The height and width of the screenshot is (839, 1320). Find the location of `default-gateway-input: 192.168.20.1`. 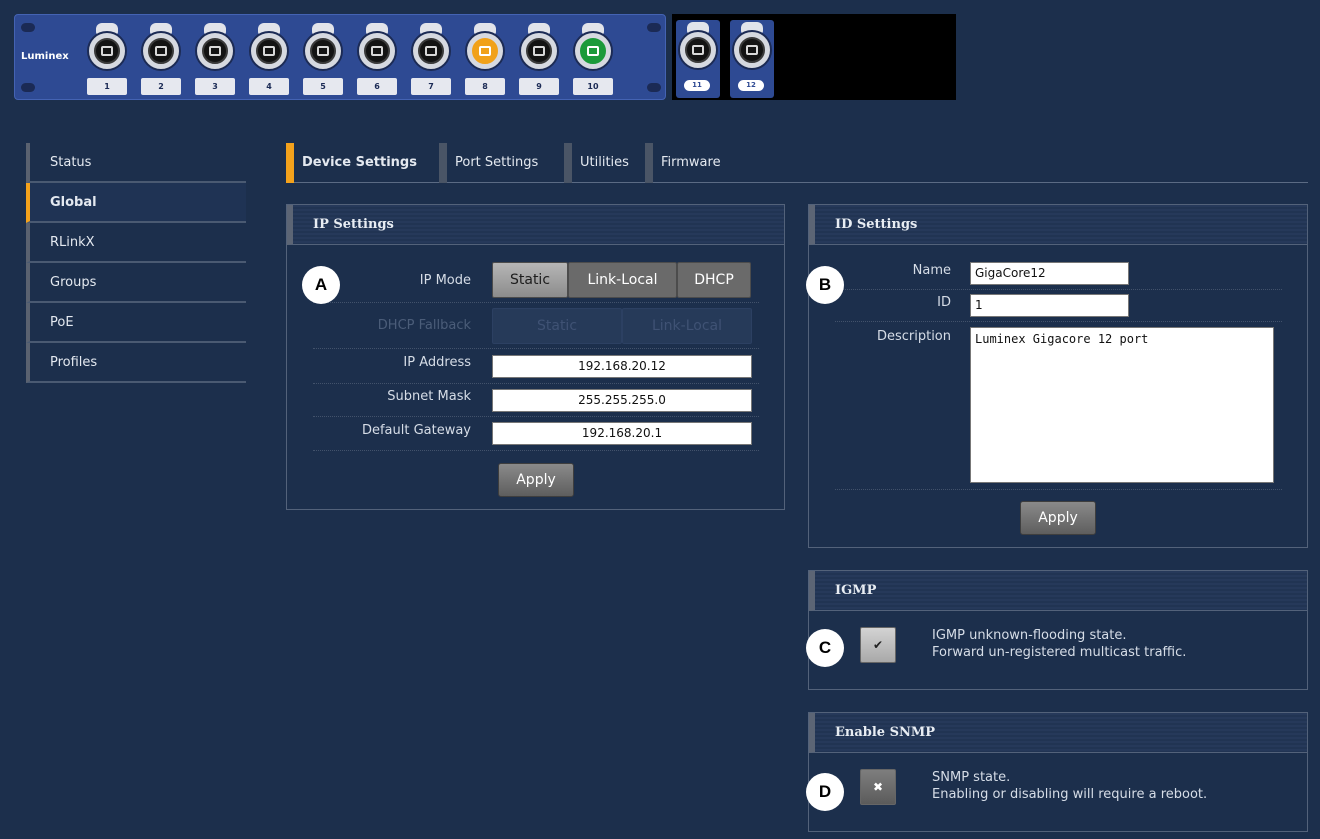

default-gateway-input: 192.168.20.1 is located at coordinates (622, 433).